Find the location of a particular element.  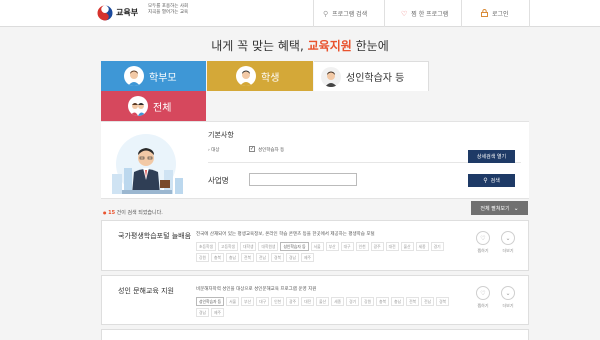

page-headline: 내게 꼭 맞는 혜택, 교육지원 한눈에 is located at coordinates (300, 45).